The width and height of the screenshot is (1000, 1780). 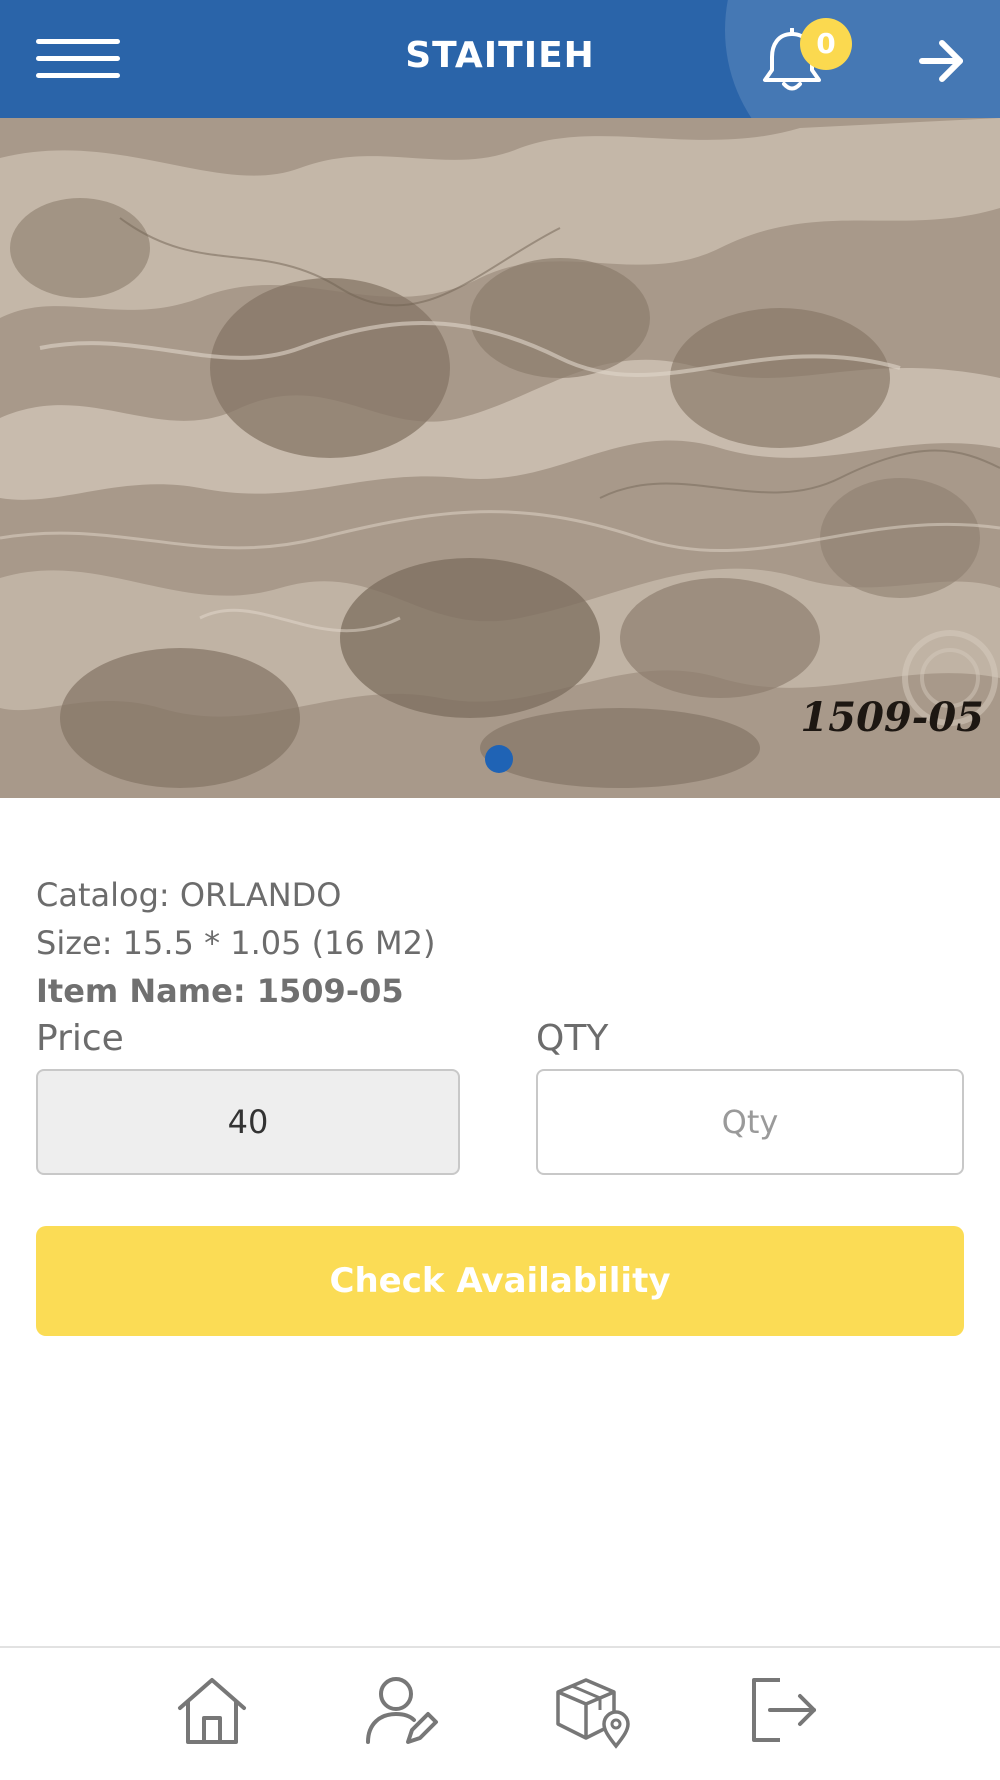 What do you see at coordinates (220, 991) in the screenshot?
I see `item-name-text: Item Name: 1509-05` at bounding box center [220, 991].